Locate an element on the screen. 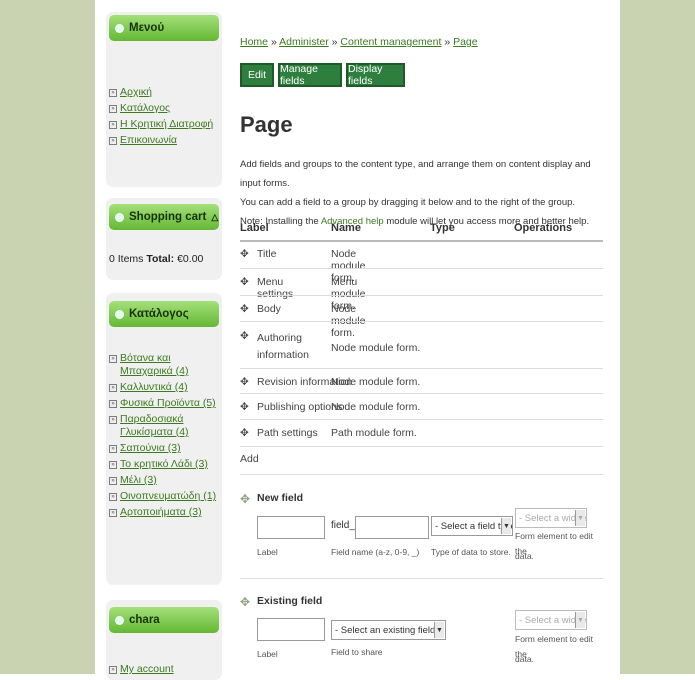 The width and height of the screenshot is (695, 680). catalog-item: » Φυσικά Προϊόντα (5) is located at coordinates (165, 403).